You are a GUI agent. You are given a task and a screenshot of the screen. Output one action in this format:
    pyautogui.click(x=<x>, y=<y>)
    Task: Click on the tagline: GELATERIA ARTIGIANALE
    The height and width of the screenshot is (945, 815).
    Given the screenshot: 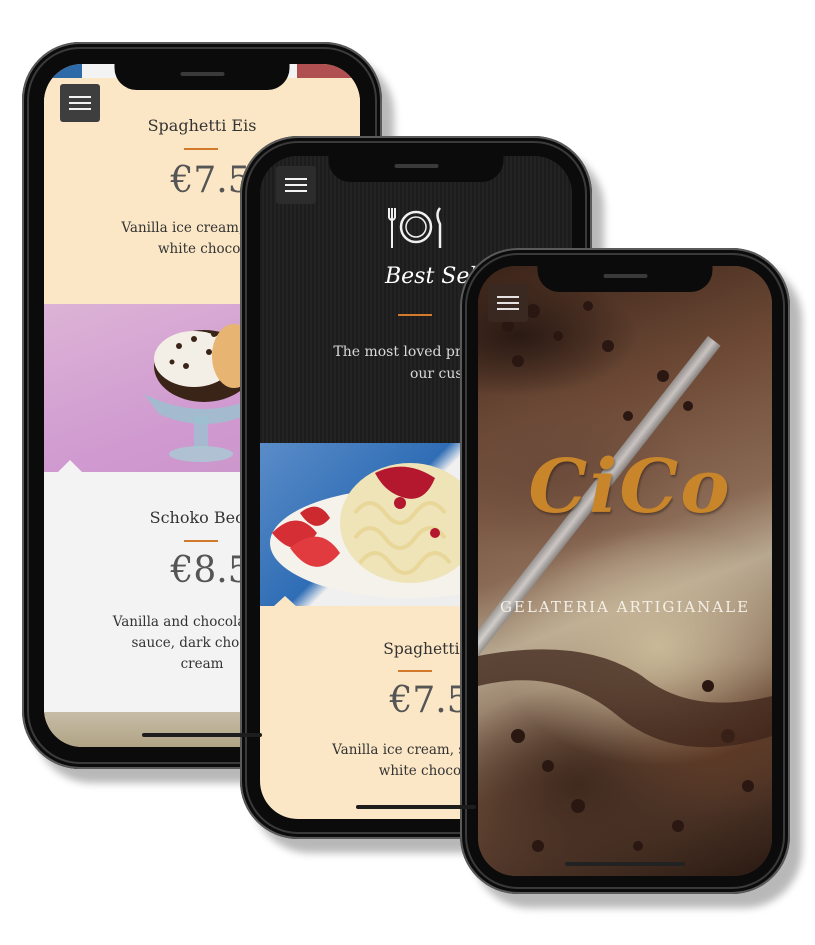 What is the action you would take?
    pyautogui.click(x=625, y=607)
    